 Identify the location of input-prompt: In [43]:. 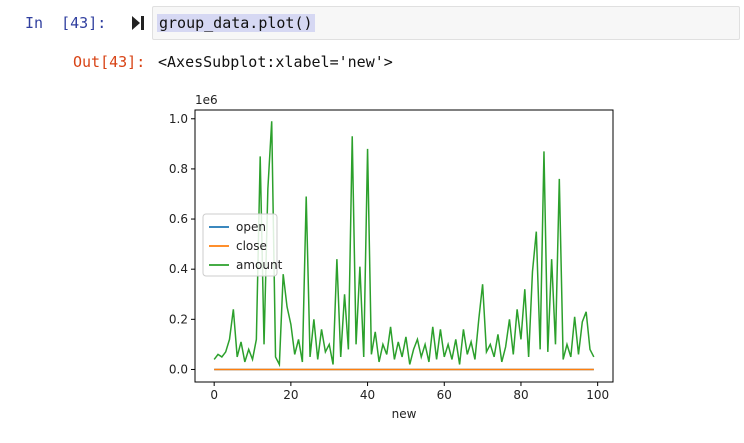
(66, 23).